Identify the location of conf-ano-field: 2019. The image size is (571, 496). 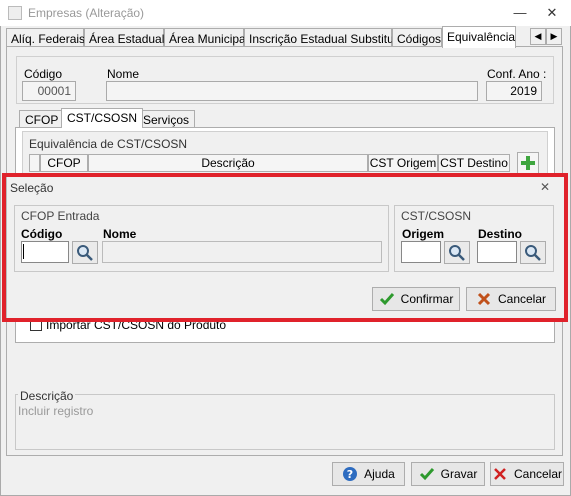
(514, 91).